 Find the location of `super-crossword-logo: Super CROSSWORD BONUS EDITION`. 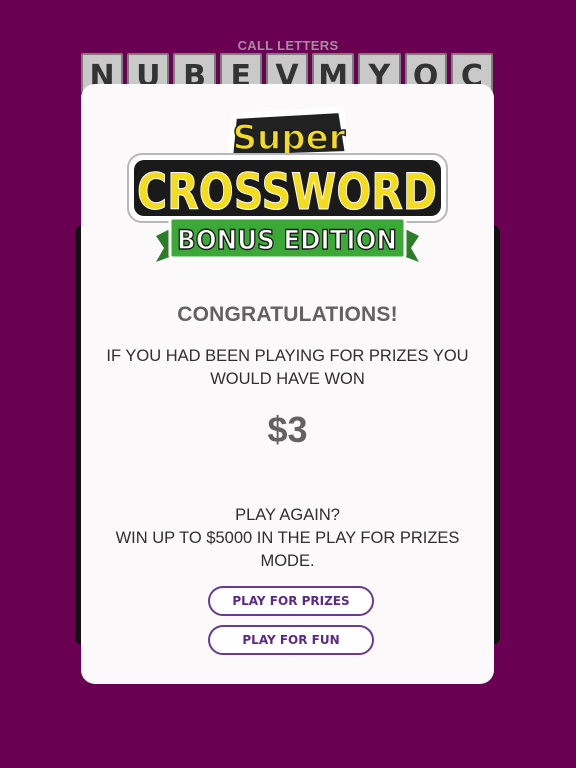

super-crossword-logo: Super CROSSWORD BONUS EDITION is located at coordinates (287, 184).